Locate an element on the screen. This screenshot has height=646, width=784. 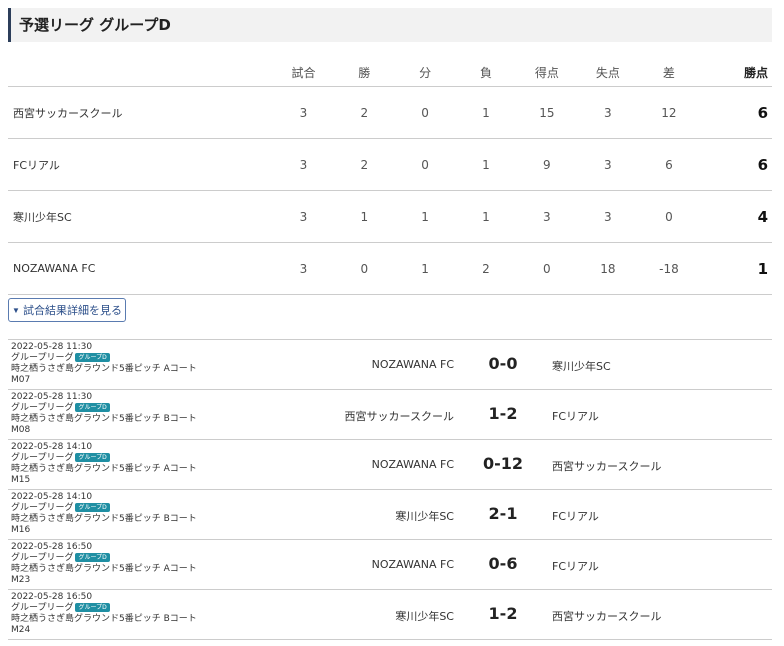
chevron-down-icon: ▼ is located at coordinates (16, 310).